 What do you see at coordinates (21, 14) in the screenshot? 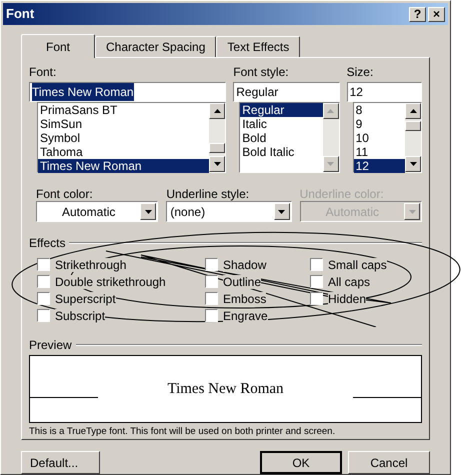
I see `window-title: Font` at bounding box center [21, 14].